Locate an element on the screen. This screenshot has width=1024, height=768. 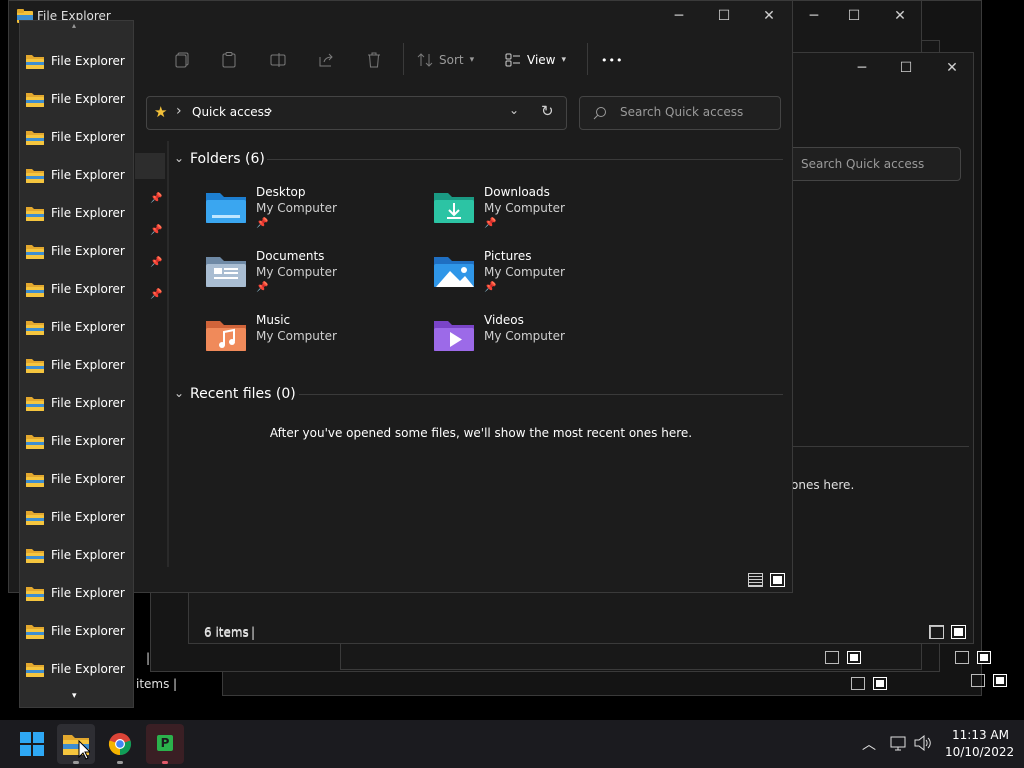
paste-button is located at coordinates (229, 60).